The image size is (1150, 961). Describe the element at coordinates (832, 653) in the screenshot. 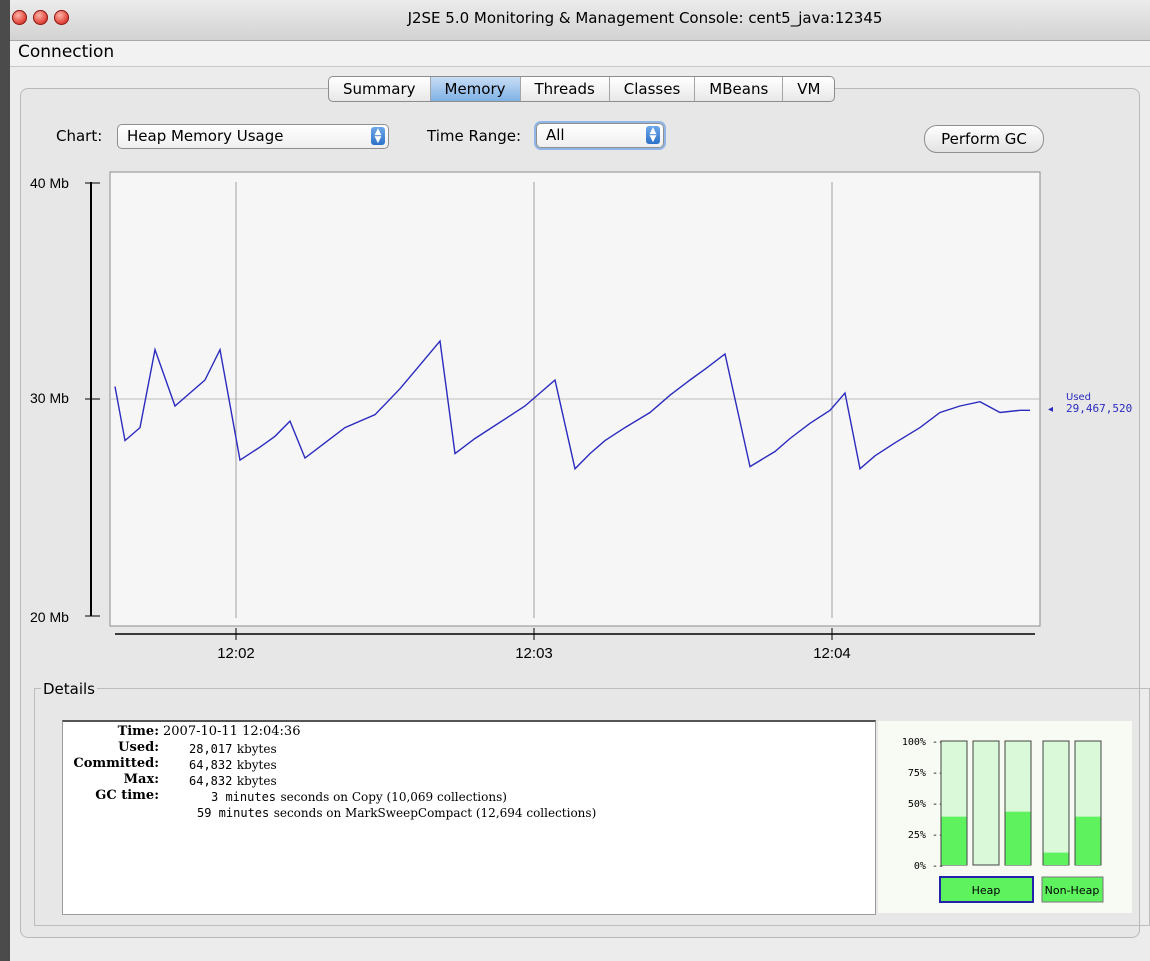

I see `x-tick-label: 12:04` at that location.